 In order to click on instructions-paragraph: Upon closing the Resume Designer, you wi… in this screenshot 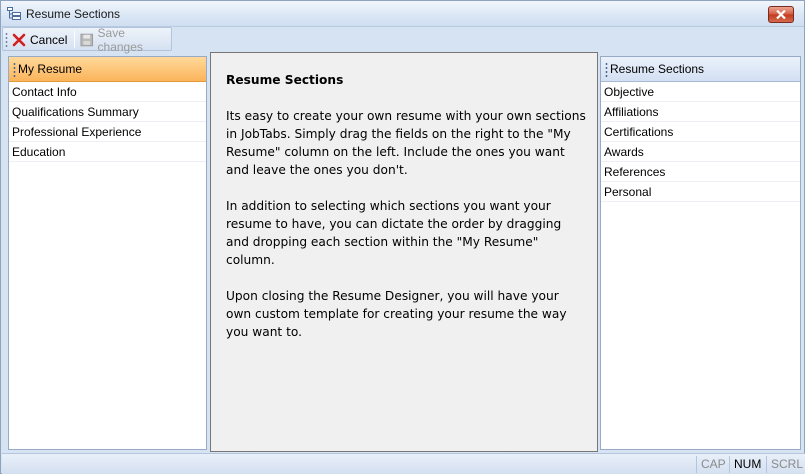, I will do `click(396, 314)`.